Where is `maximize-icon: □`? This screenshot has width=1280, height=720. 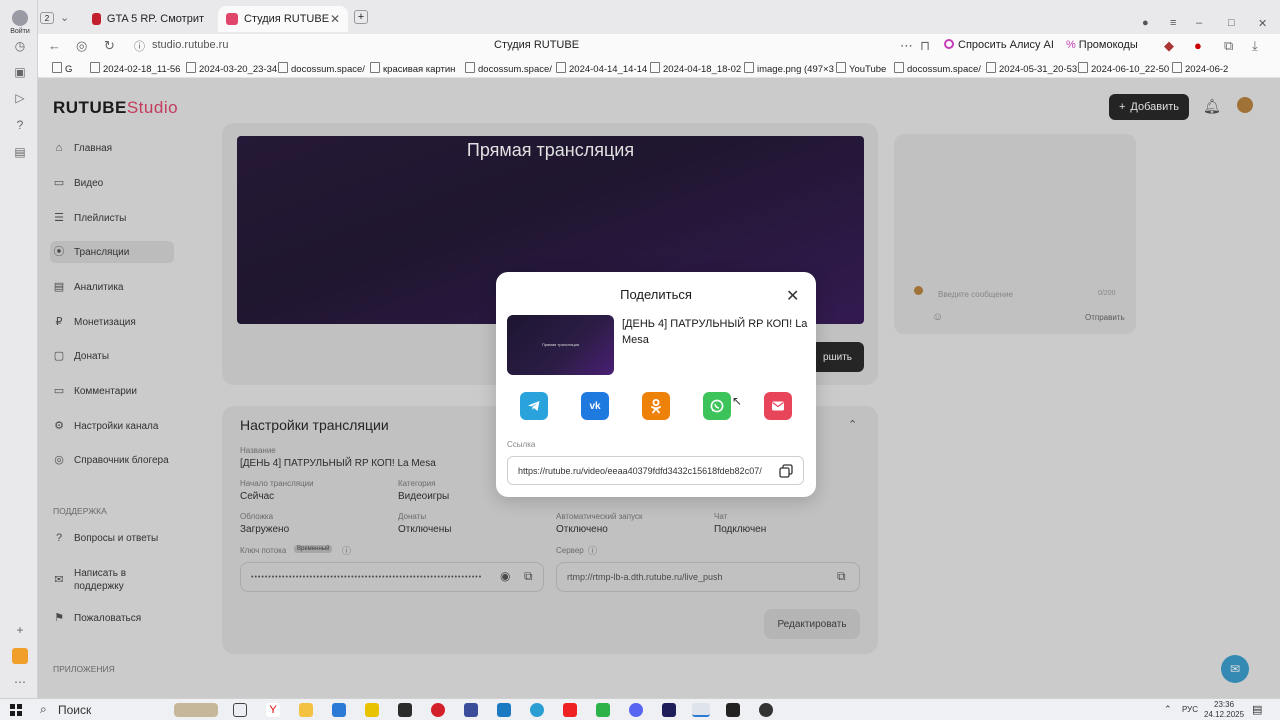
maximize-icon: □ is located at coordinates (1231, 23).